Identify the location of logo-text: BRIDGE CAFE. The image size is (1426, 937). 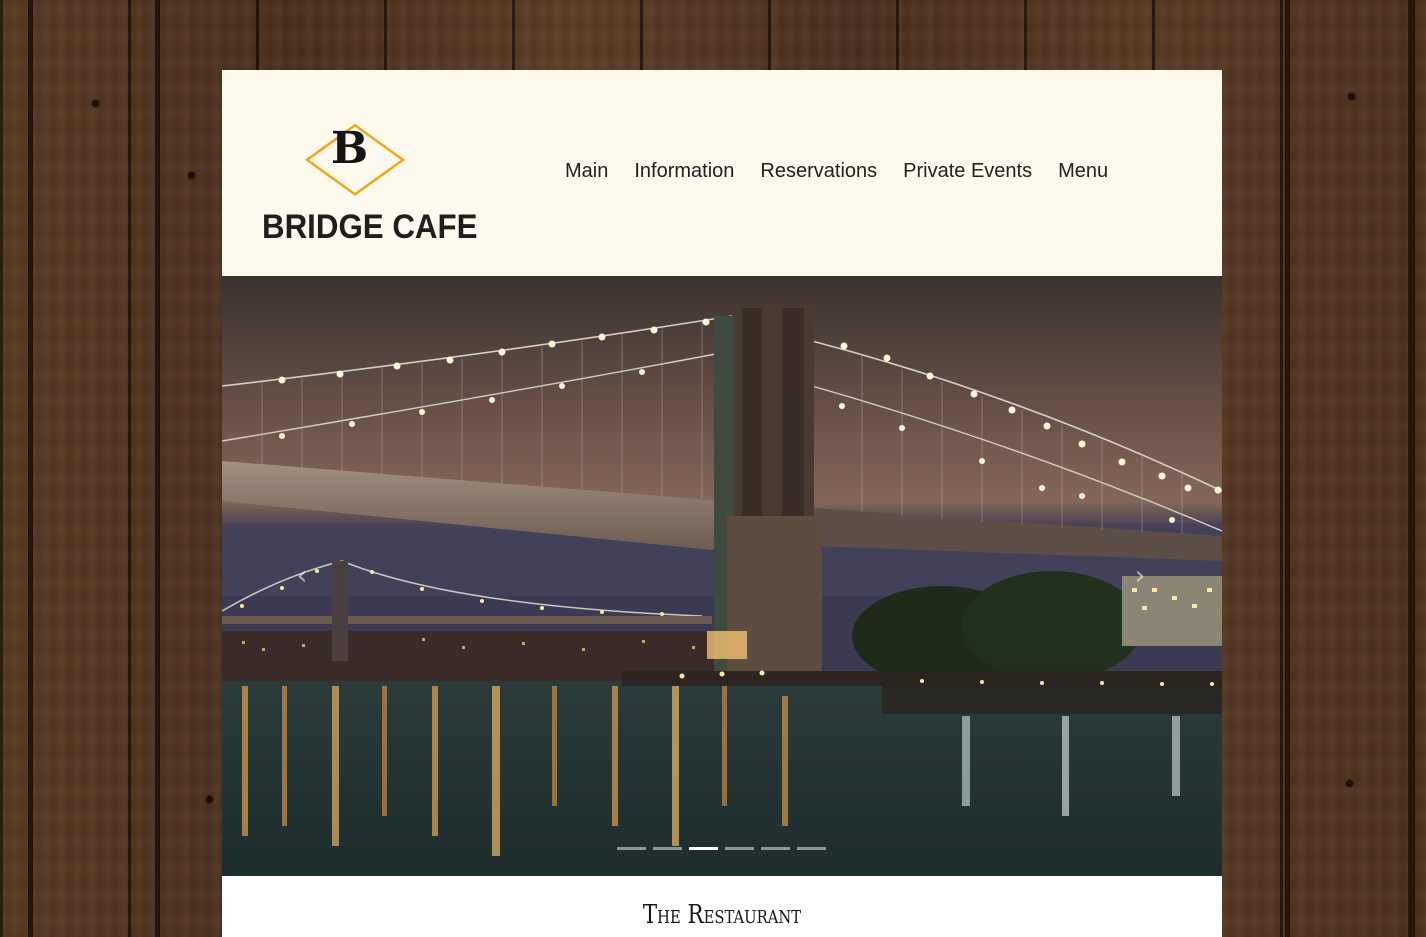
(370, 227).